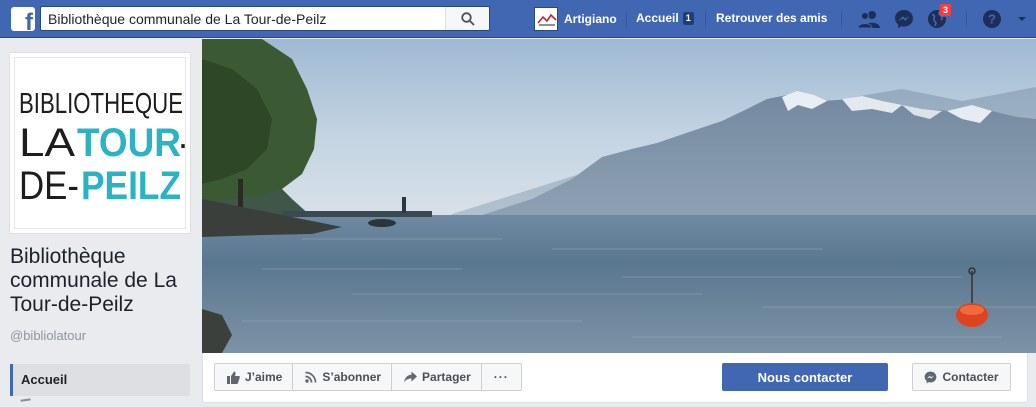 The image size is (1036, 407). What do you see at coordinates (1022, 19) in the screenshot?
I see `account-menu-caret-icon` at bounding box center [1022, 19].